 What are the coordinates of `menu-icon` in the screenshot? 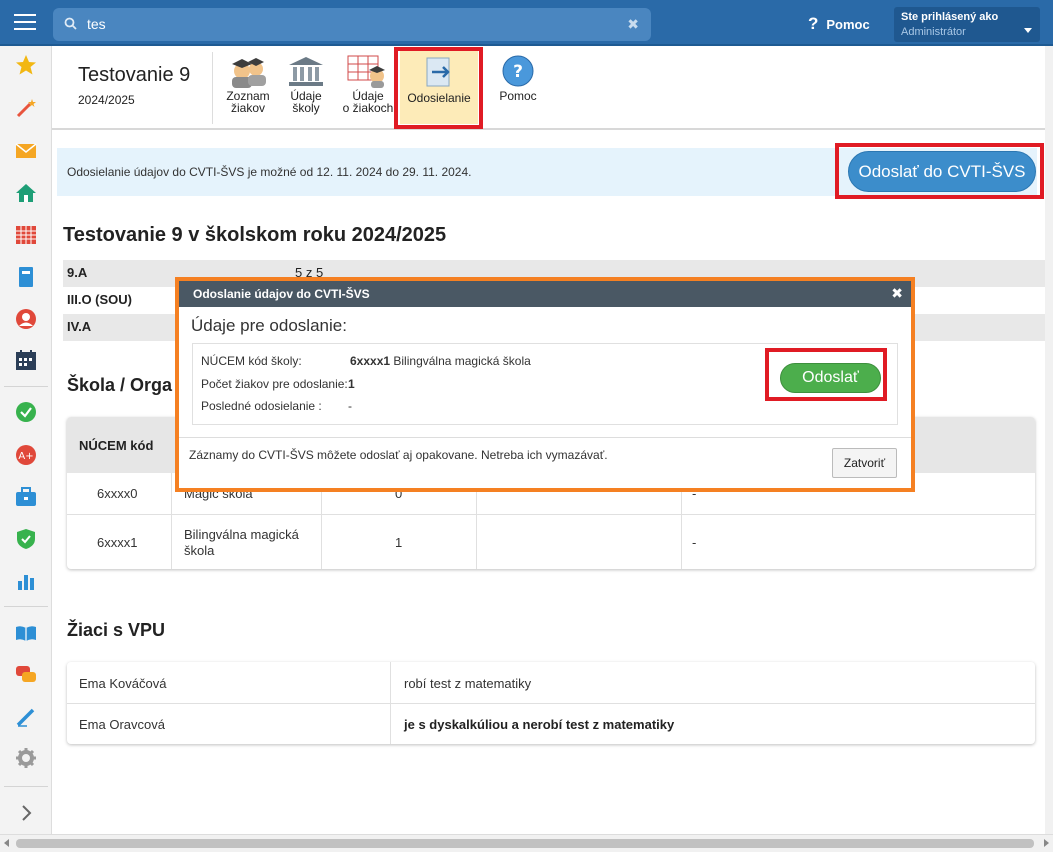 It's located at (25, 22).